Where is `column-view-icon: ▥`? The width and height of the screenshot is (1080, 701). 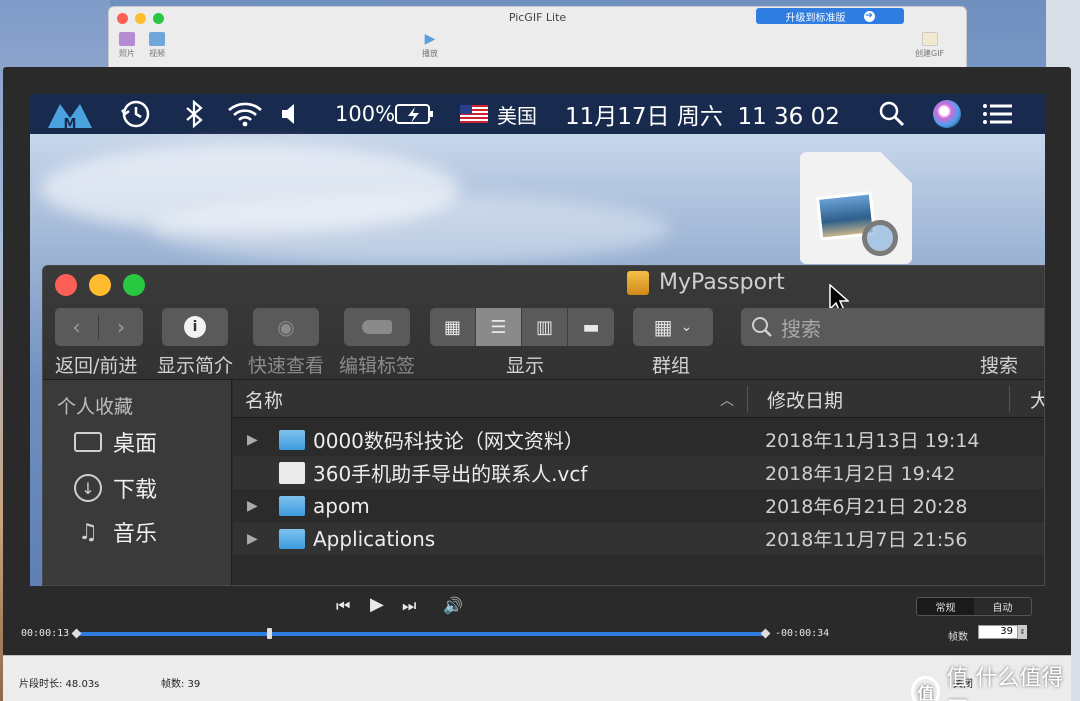
column-view-icon: ▥ is located at coordinates (545, 327).